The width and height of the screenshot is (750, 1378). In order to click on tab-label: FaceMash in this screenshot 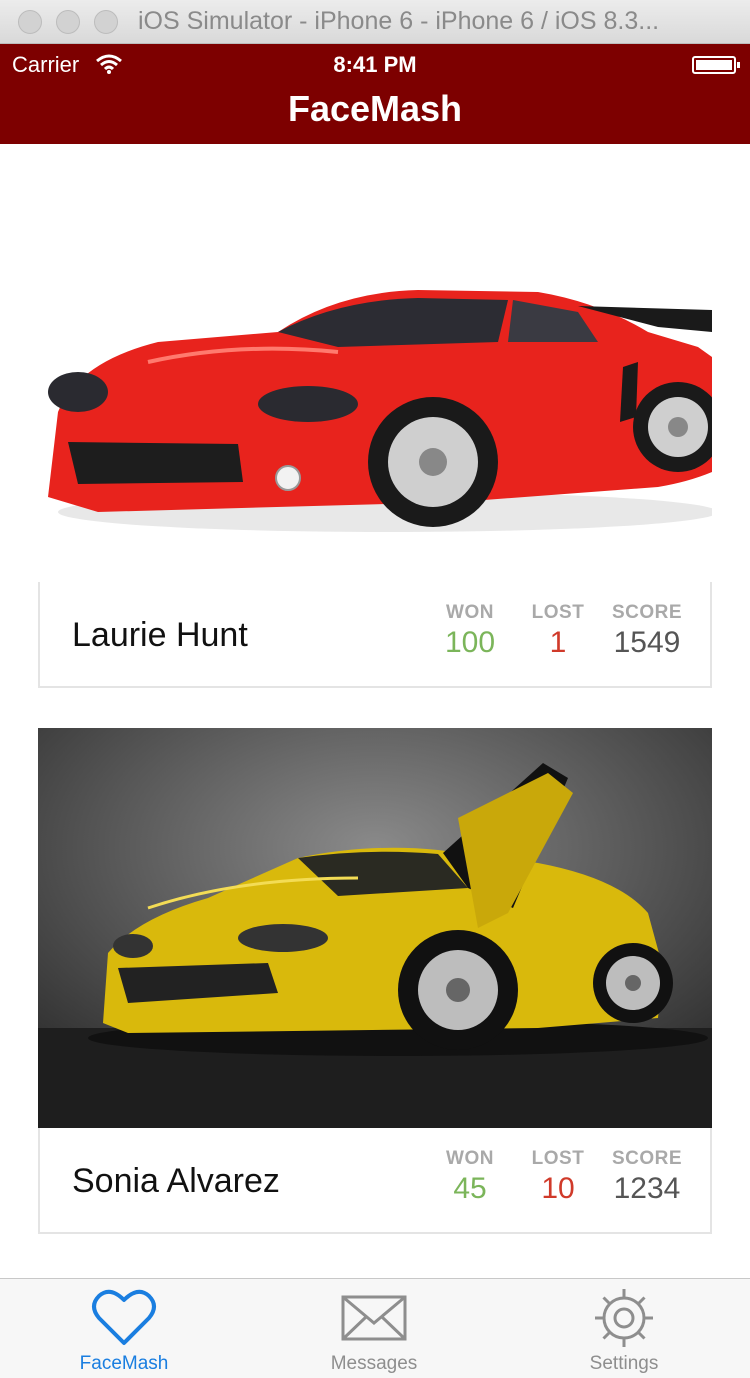, I will do `click(124, 1363)`.